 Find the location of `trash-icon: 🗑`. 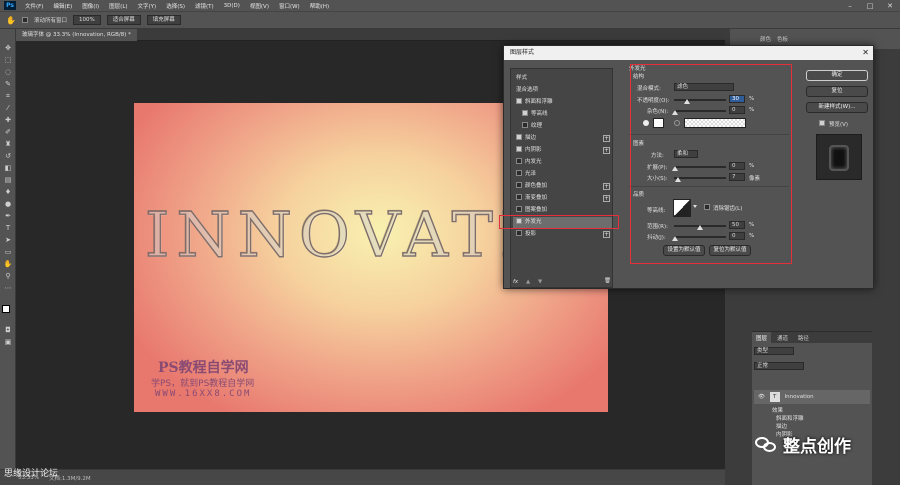

trash-icon: 🗑 is located at coordinates (607, 281).